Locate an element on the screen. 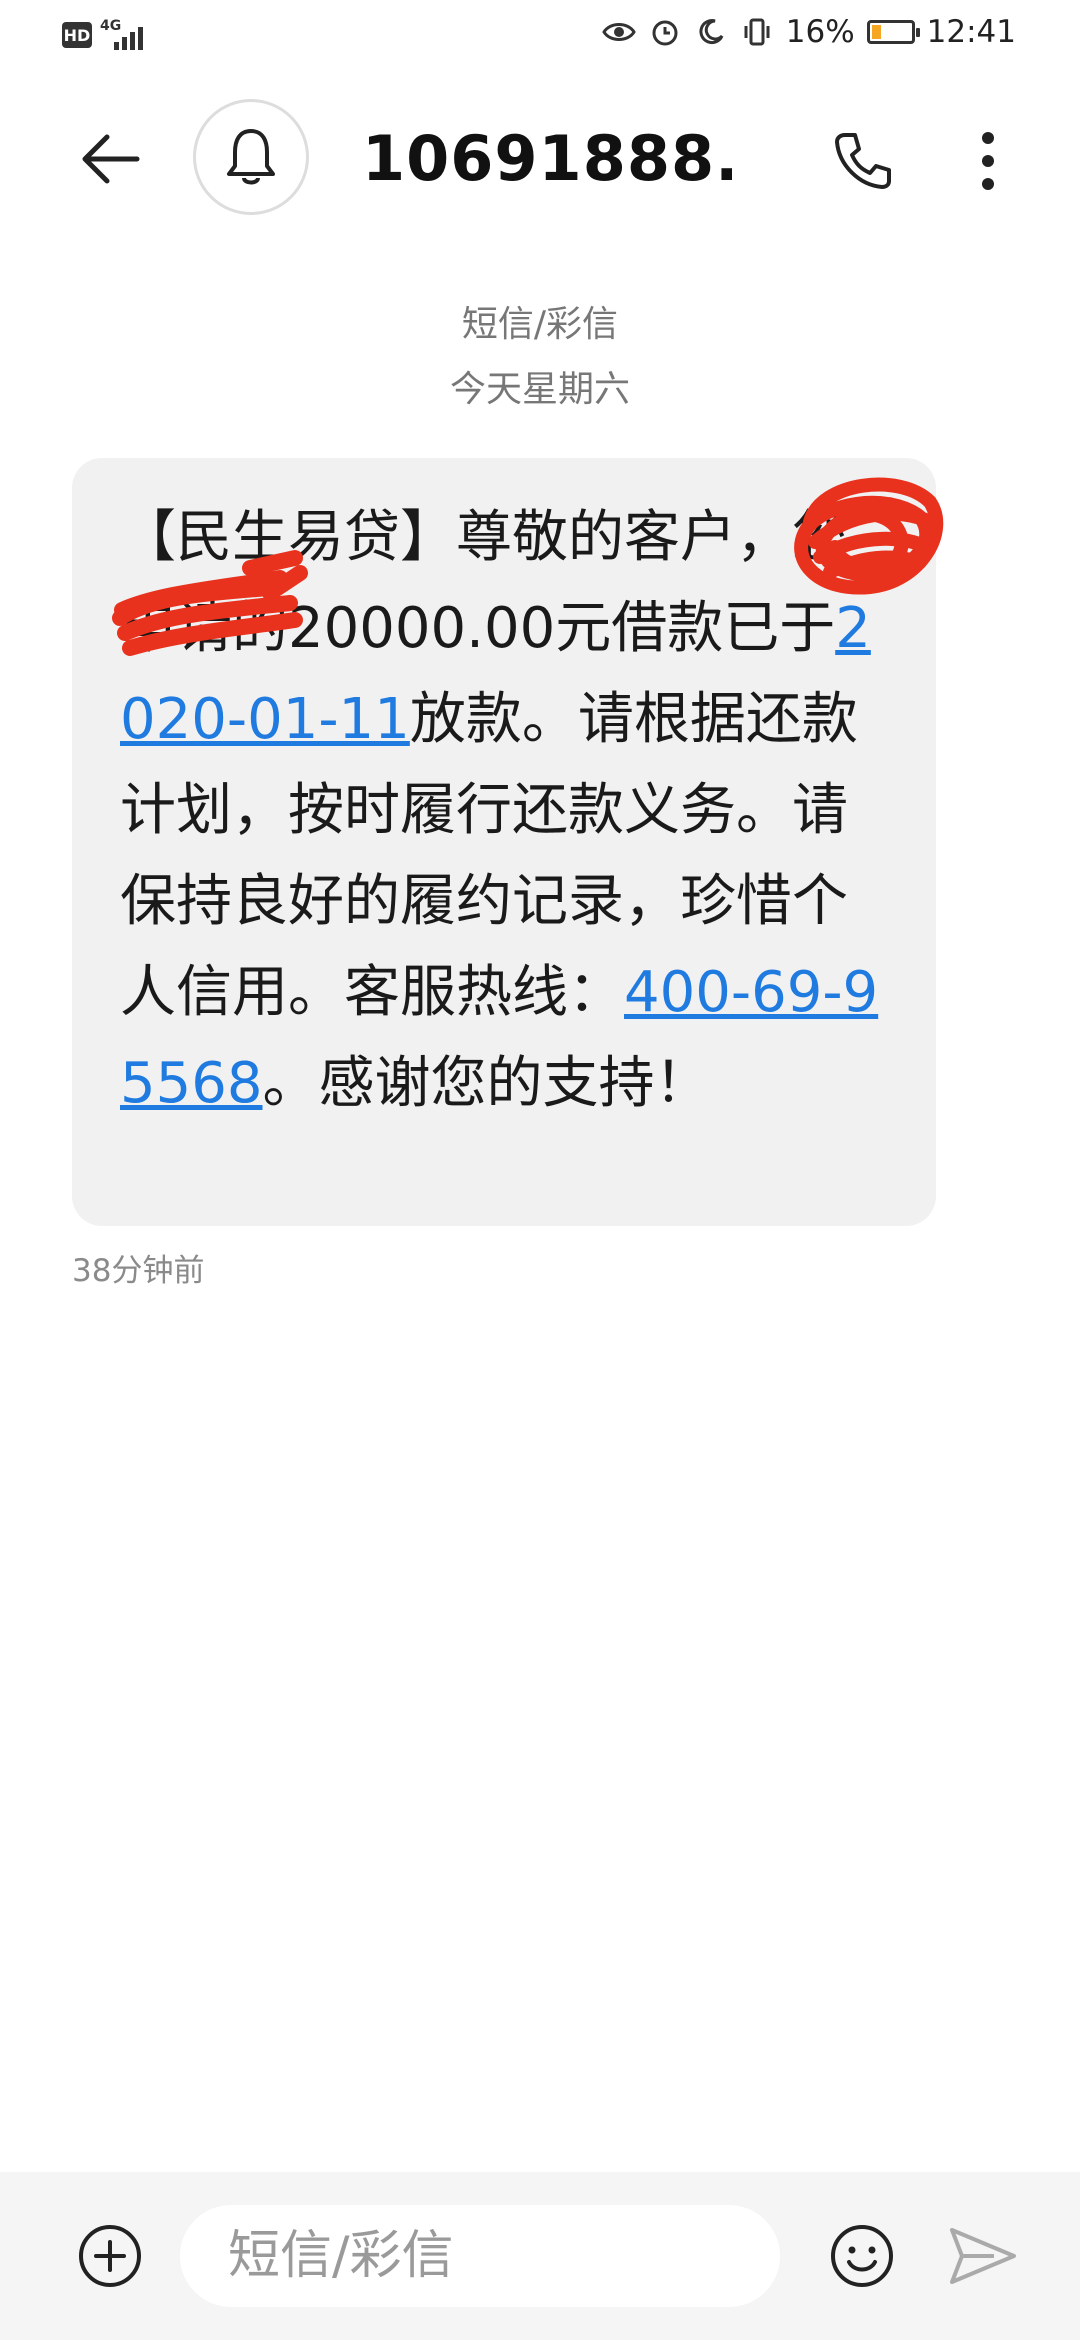 This screenshot has height=2340, width=1080. send-button is located at coordinates (983, 2256).